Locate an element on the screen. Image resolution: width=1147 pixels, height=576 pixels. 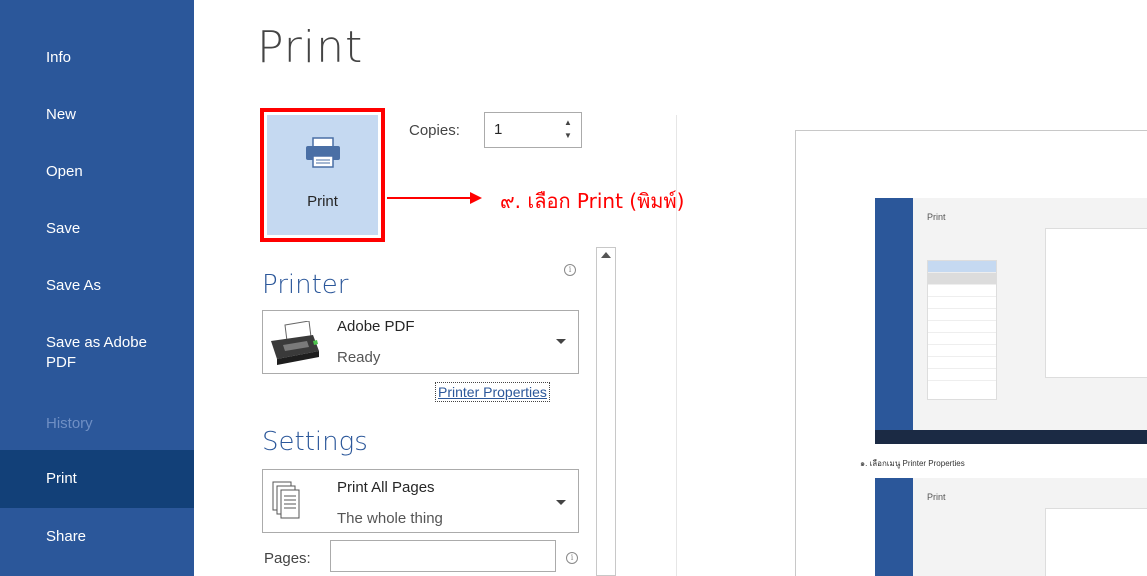
annotation-arrow-head-icon is located at coordinates (476, 198).